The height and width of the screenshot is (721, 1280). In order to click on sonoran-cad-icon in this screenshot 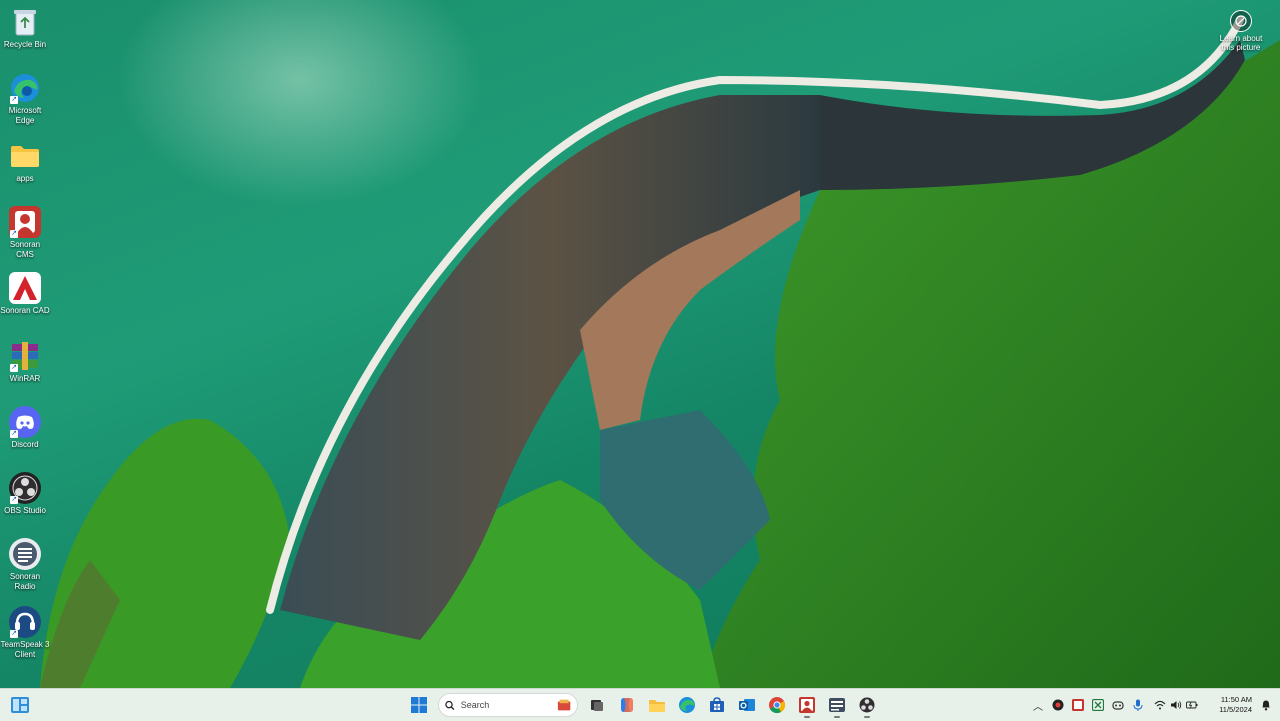, I will do `click(25, 288)`.